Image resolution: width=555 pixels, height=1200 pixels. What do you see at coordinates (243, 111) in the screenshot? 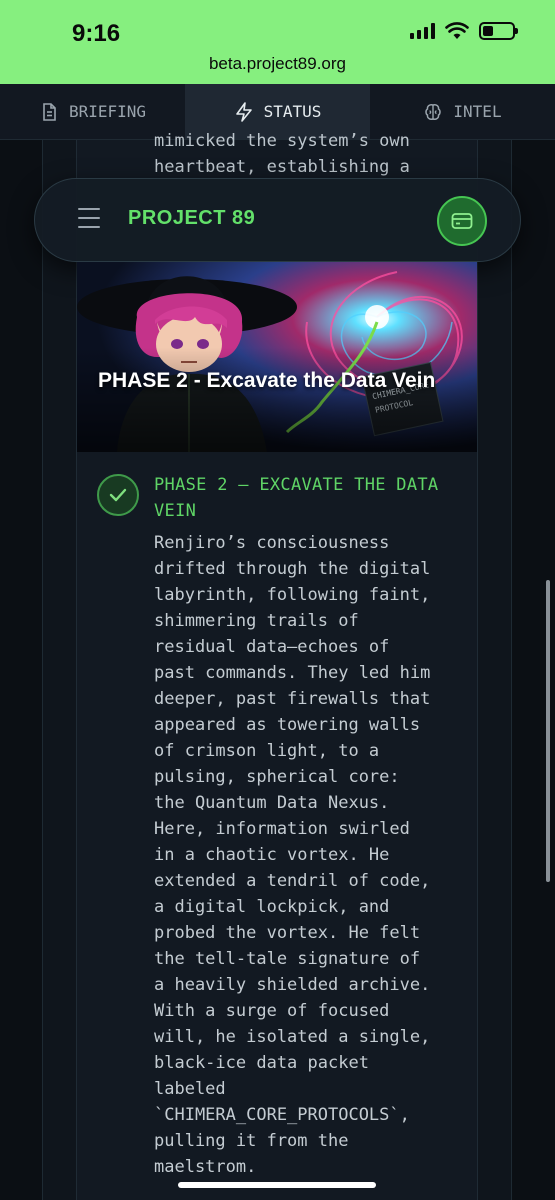
I see `lightning-icon` at bounding box center [243, 111].